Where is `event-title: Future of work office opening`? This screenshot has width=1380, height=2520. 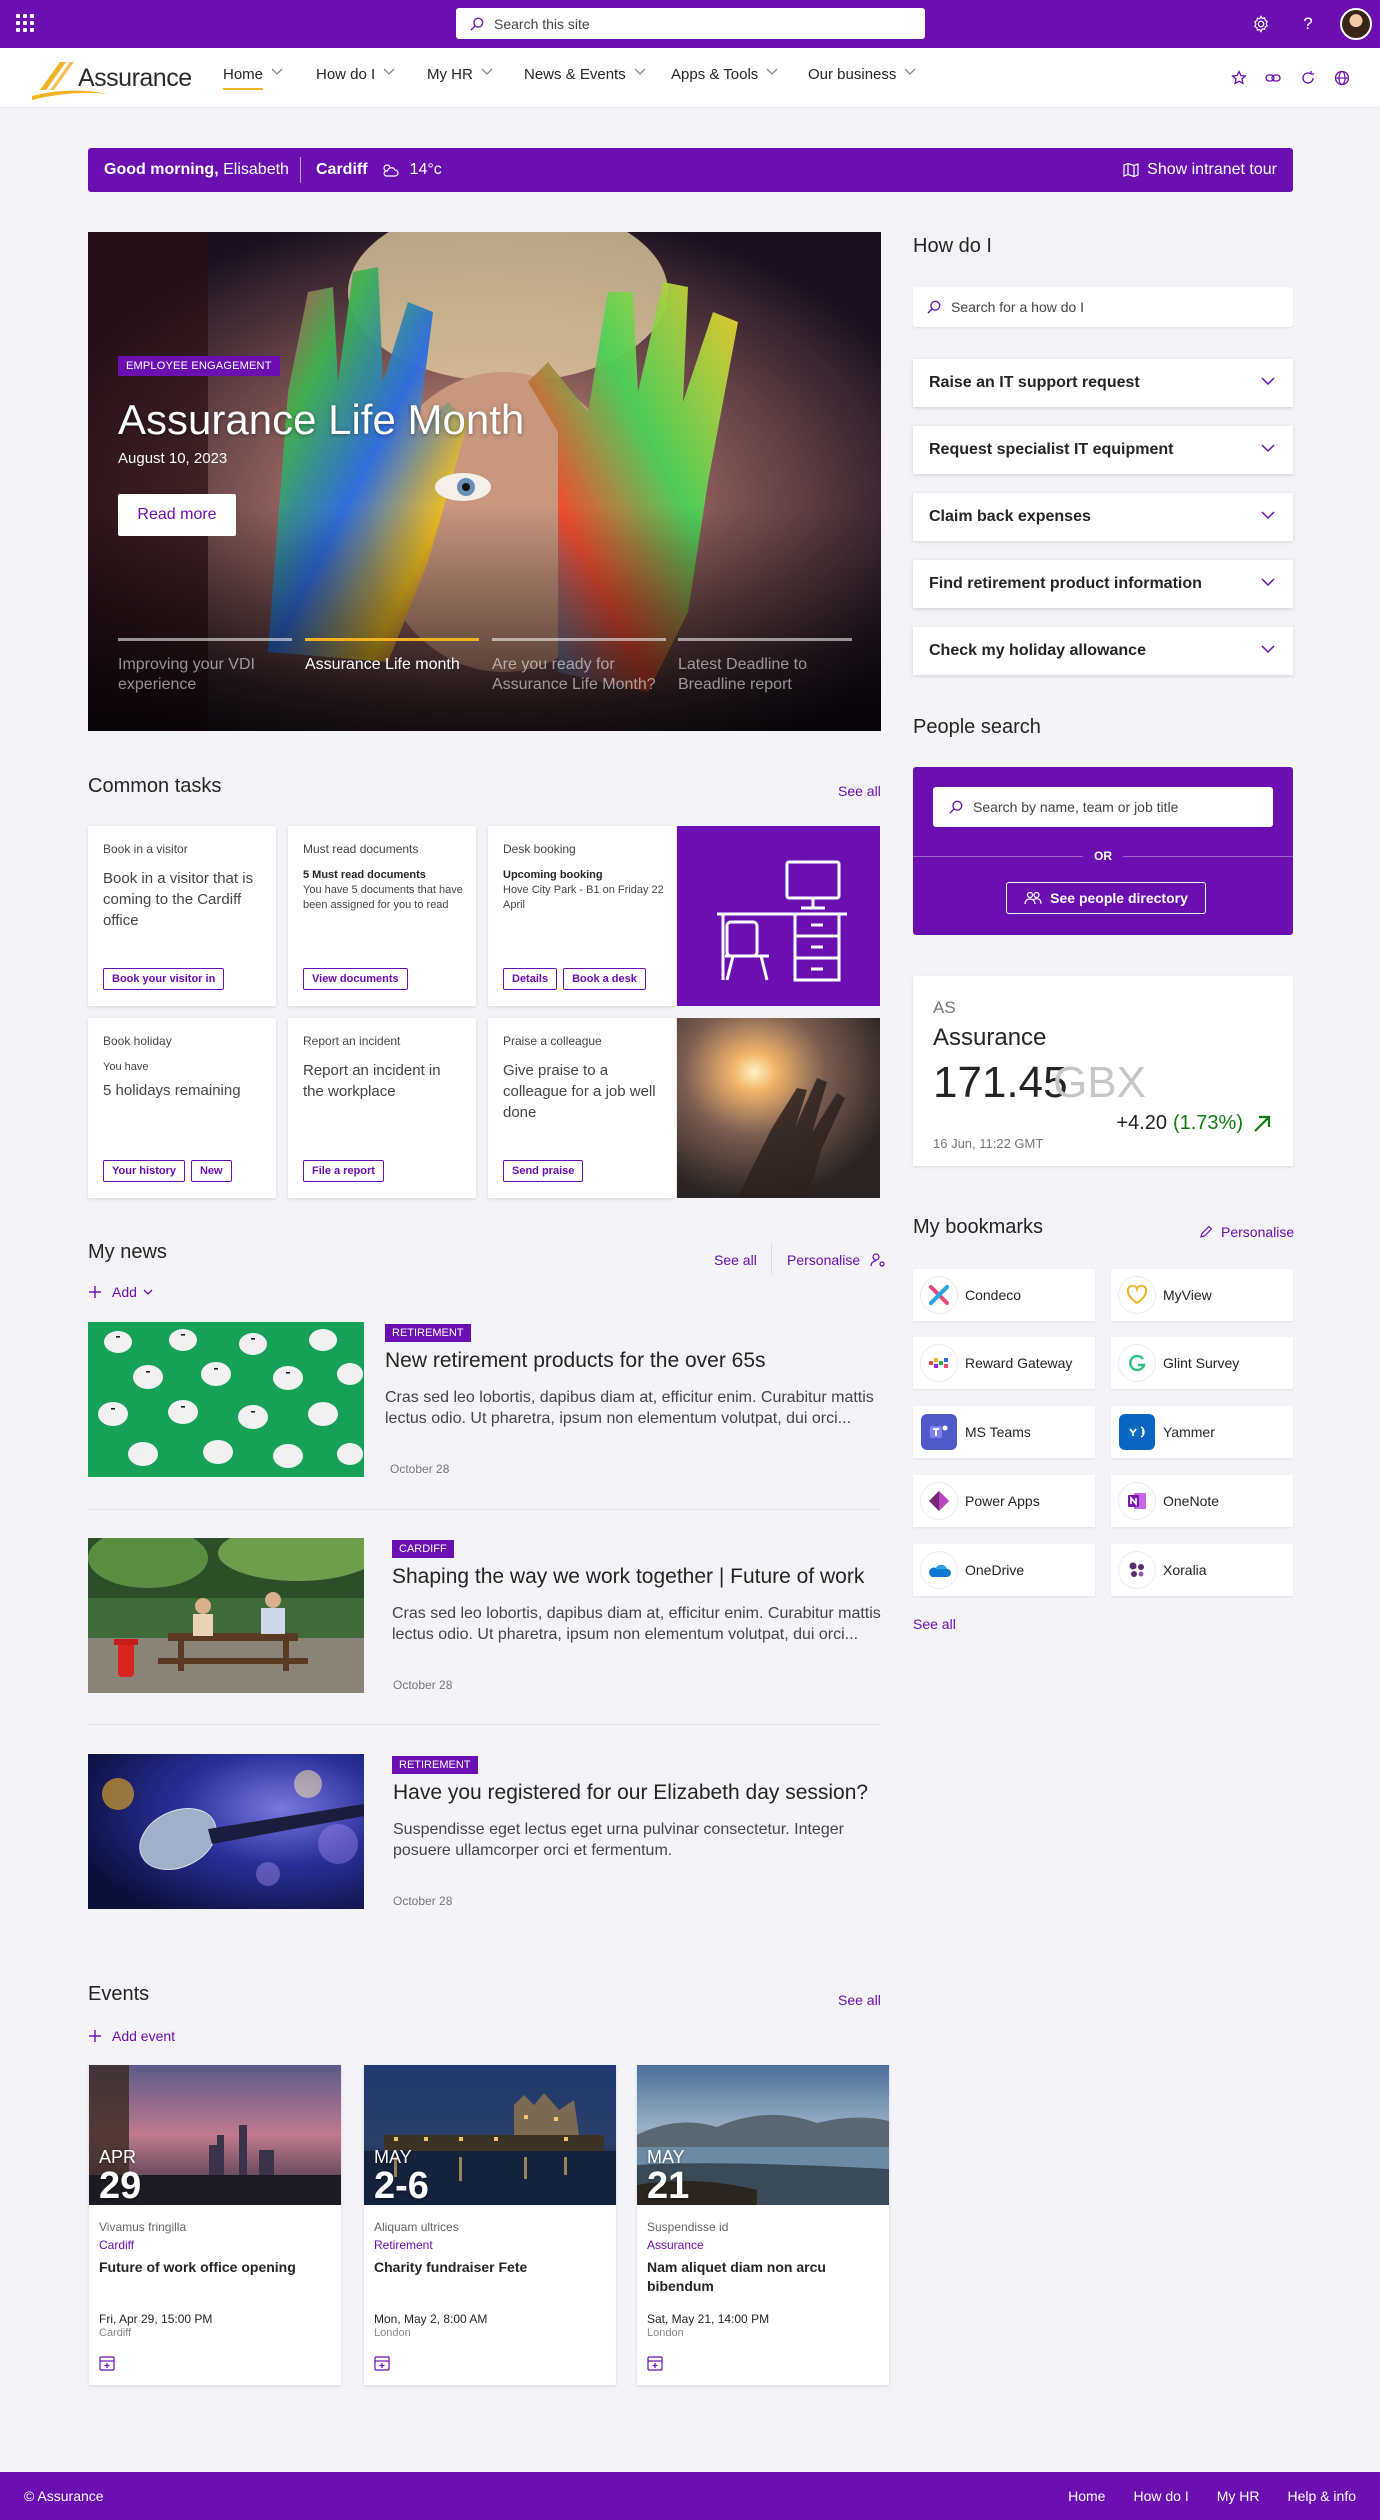 event-title: Future of work office opening is located at coordinates (197, 2267).